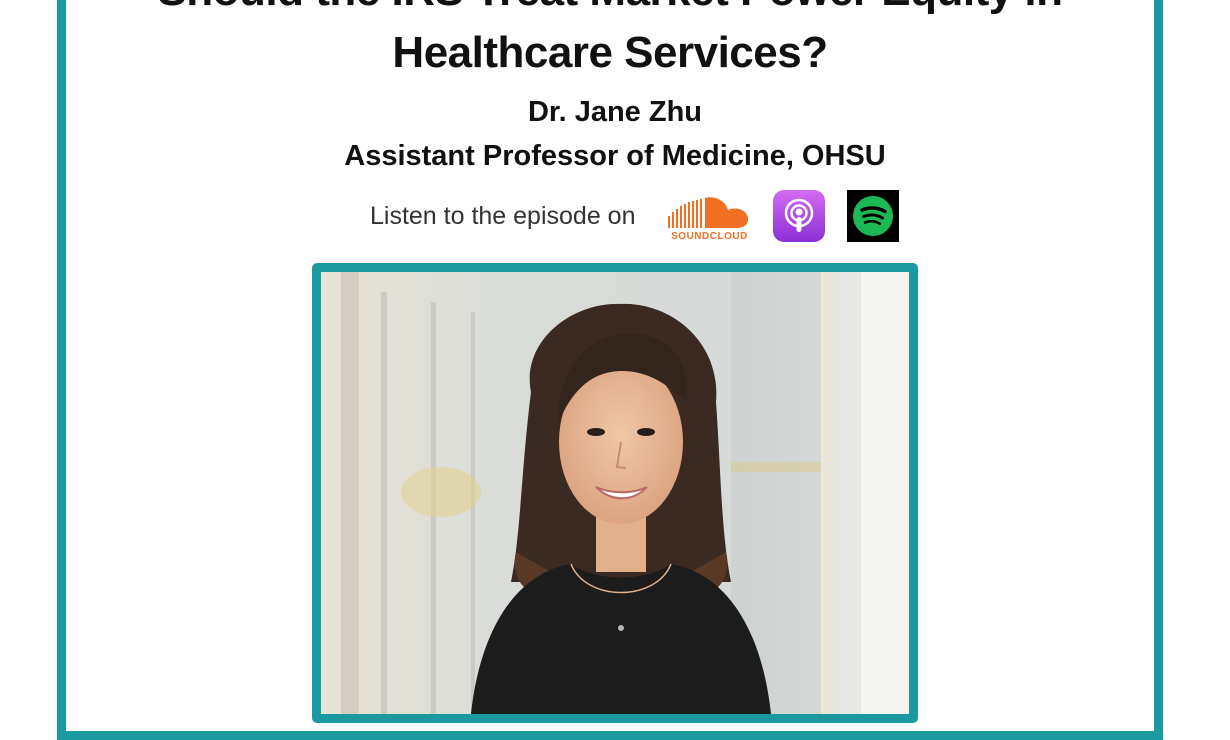  Describe the element at coordinates (503, 215) in the screenshot. I see `listen-text: Listen to the episode on` at that location.